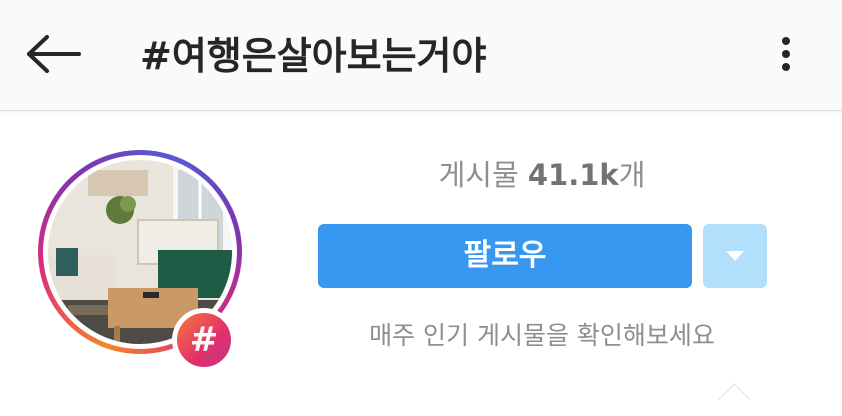  What do you see at coordinates (313, 56) in the screenshot?
I see `page-title: #여행은살아보는거야` at bounding box center [313, 56].